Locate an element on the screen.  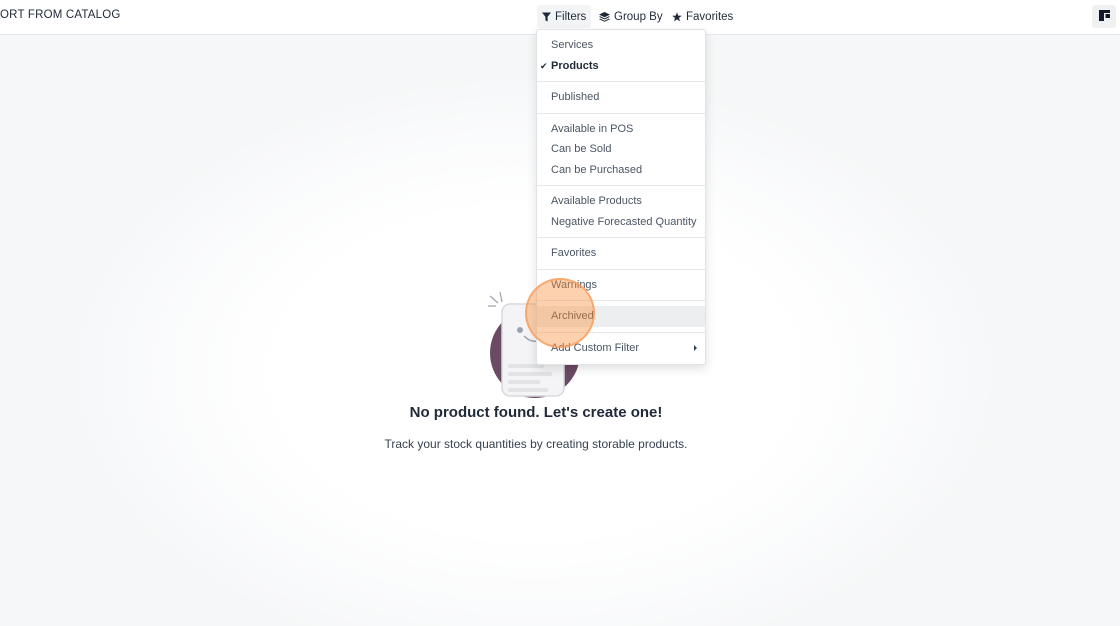
filter-item-available-in-pos: Available in POS is located at coordinates (621, 129).